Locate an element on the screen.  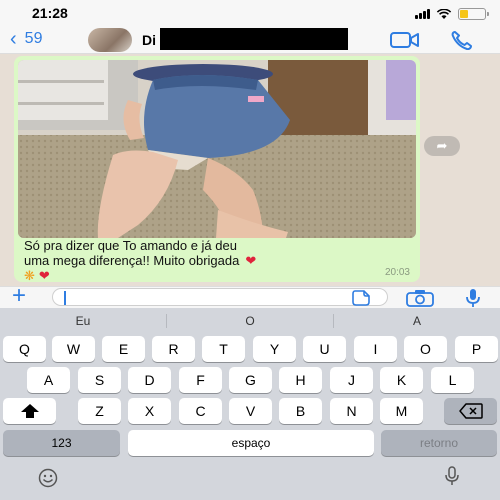
key-u: U is located at coordinates (324, 349).